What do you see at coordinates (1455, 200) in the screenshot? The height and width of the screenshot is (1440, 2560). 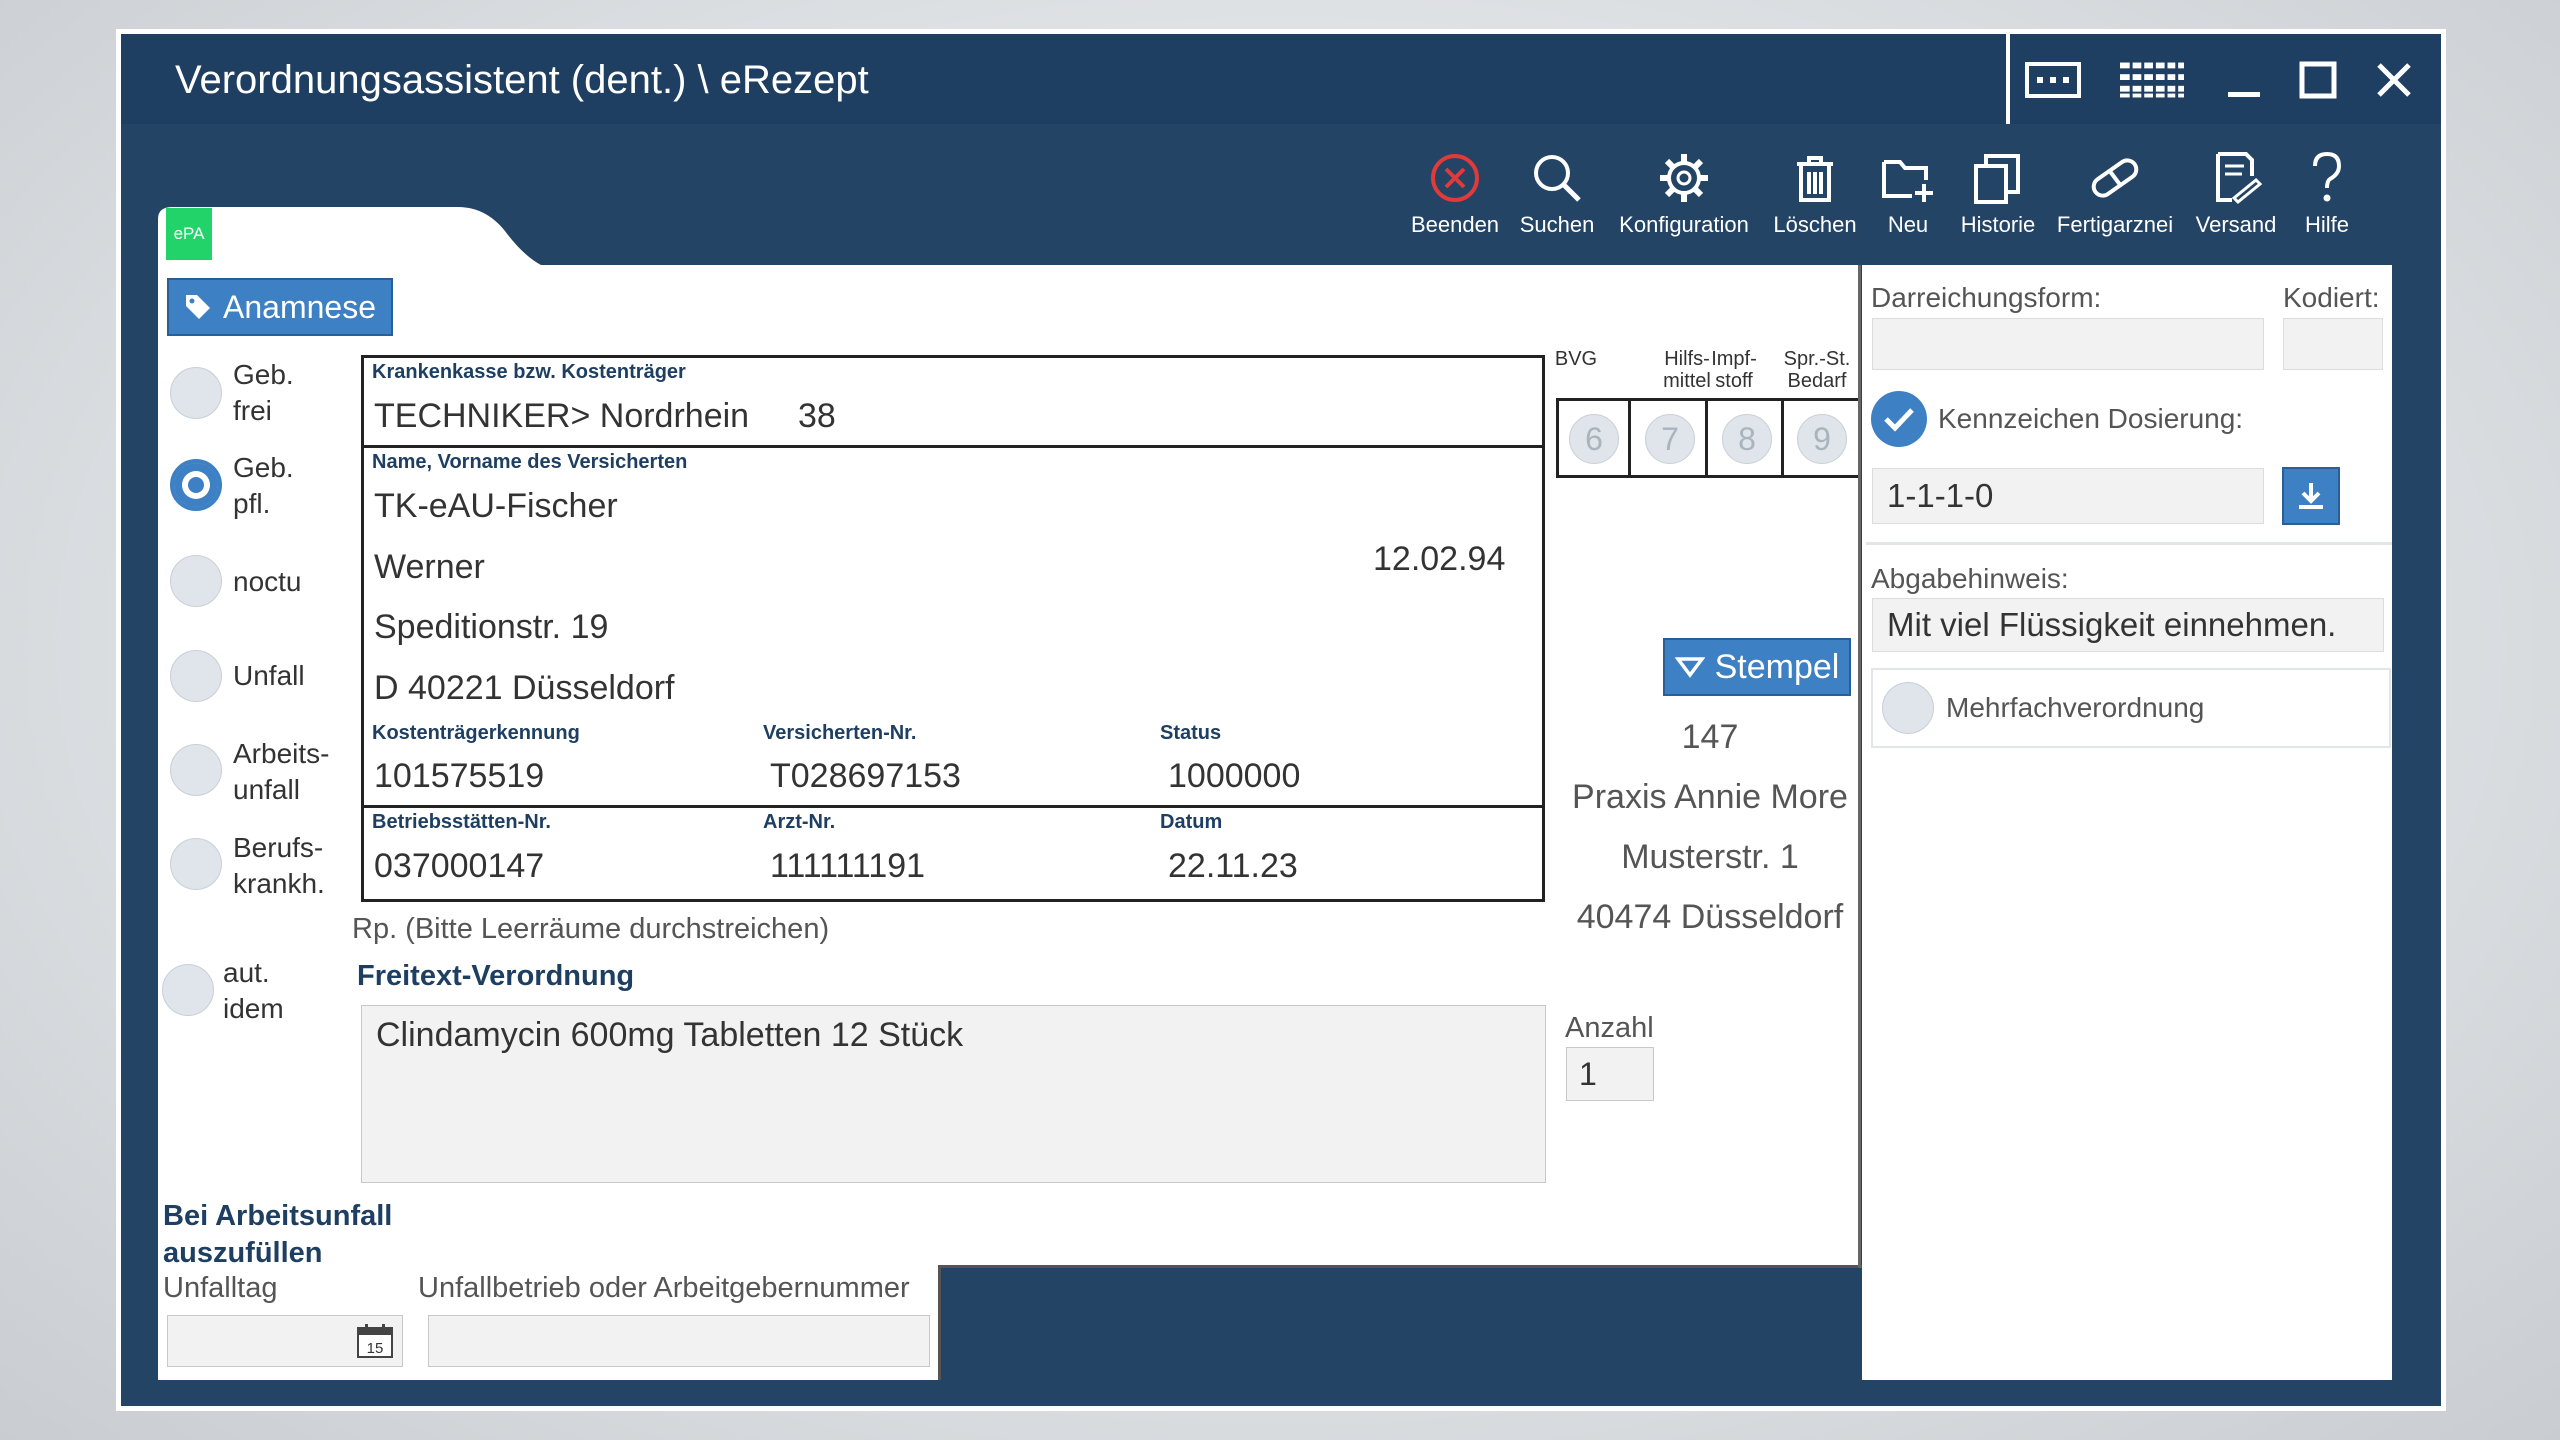 I see `toolbar-beenden-button: Beenden` at bounding box center [1455, 200].